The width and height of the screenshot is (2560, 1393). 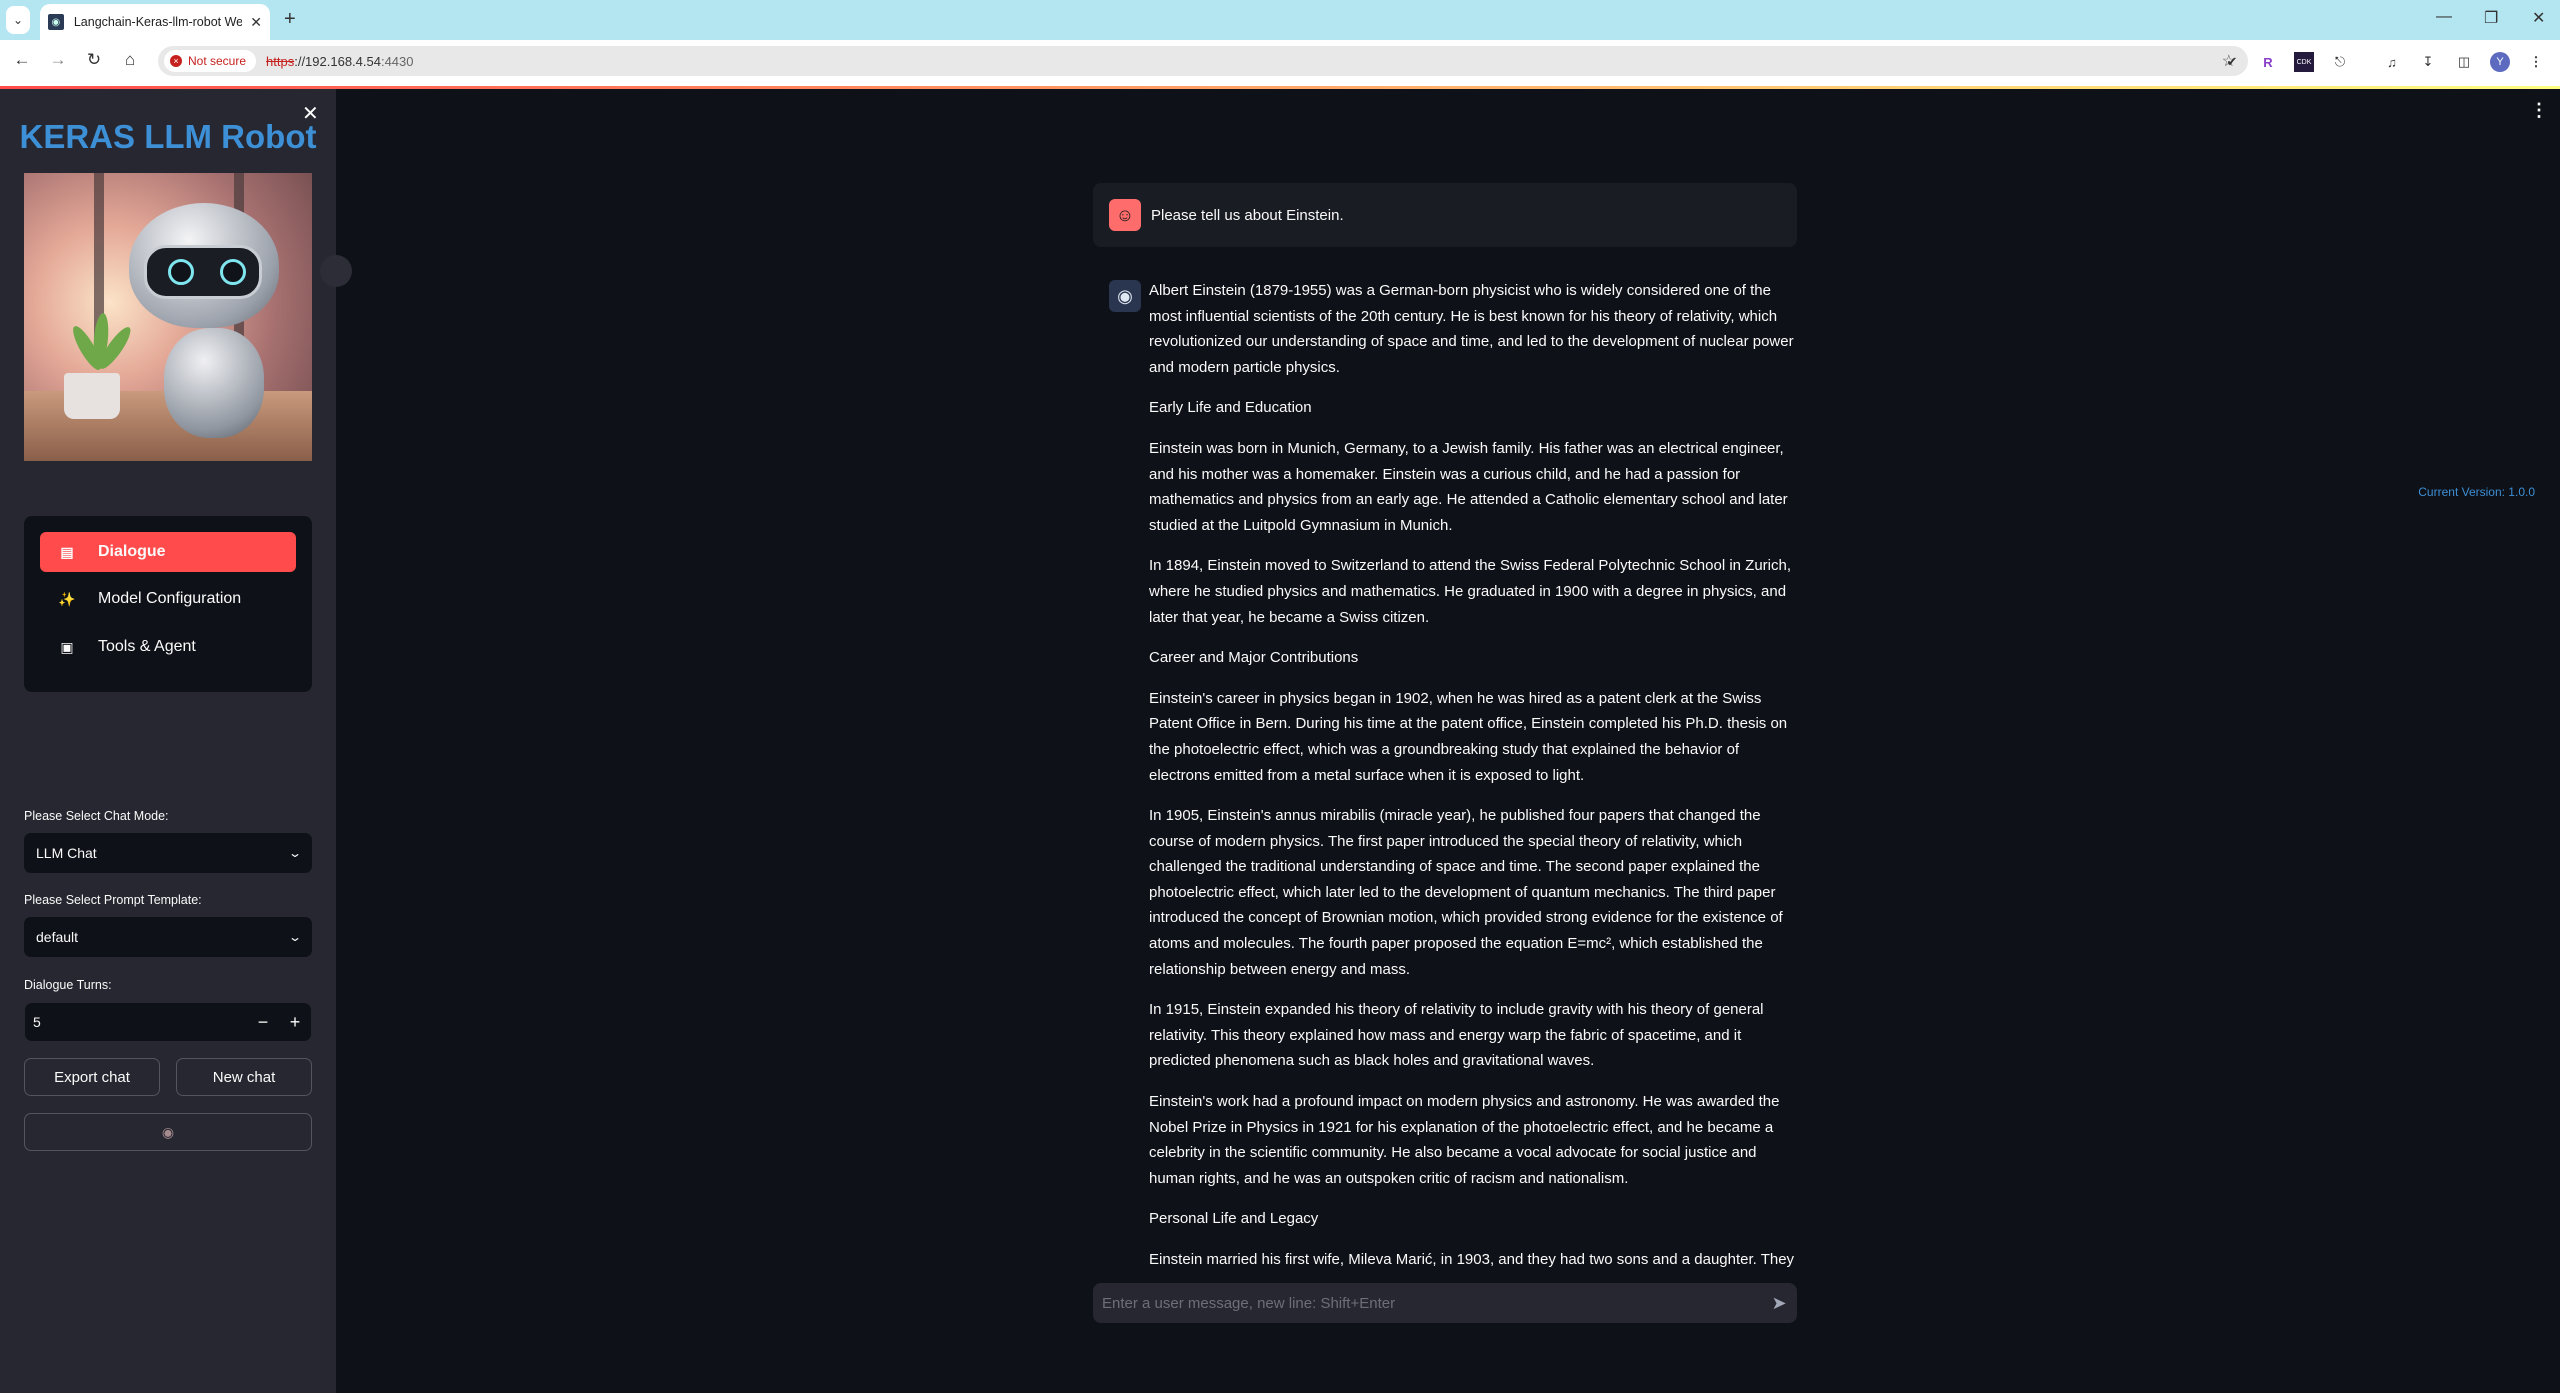 I want to click on tab-search-button: ⌄, so click(x=18, y=20).